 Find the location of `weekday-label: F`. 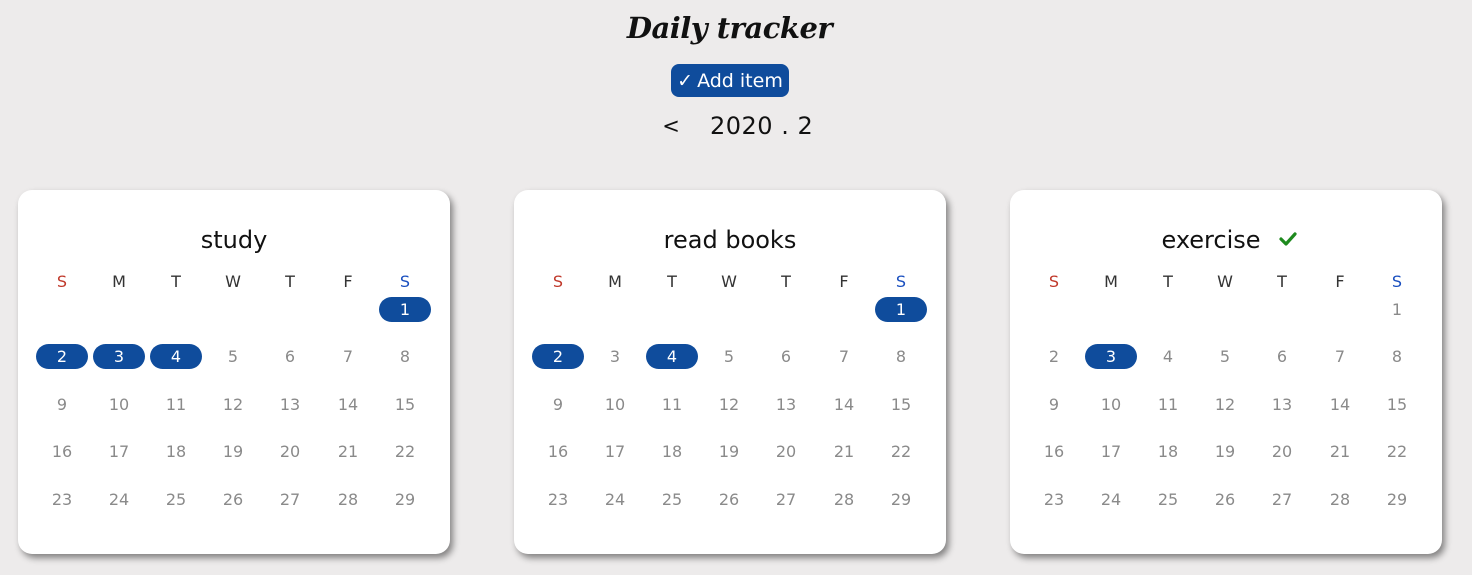

weekday-label: F is located at coordinates (1340, 281).